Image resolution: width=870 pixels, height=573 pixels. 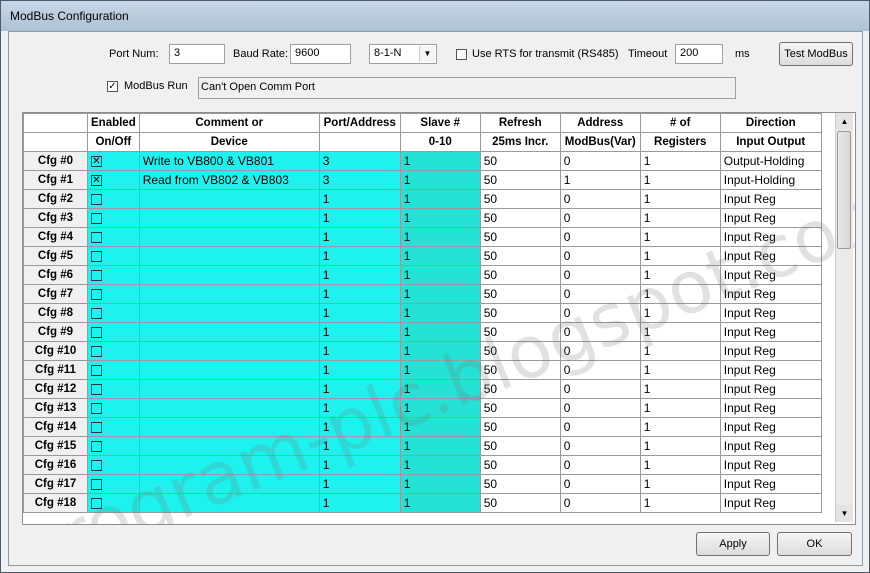 What do you see at coordinates (814, 544) in the screenshot?
I see `ok-button: OK` at bounding box center [814, 544].